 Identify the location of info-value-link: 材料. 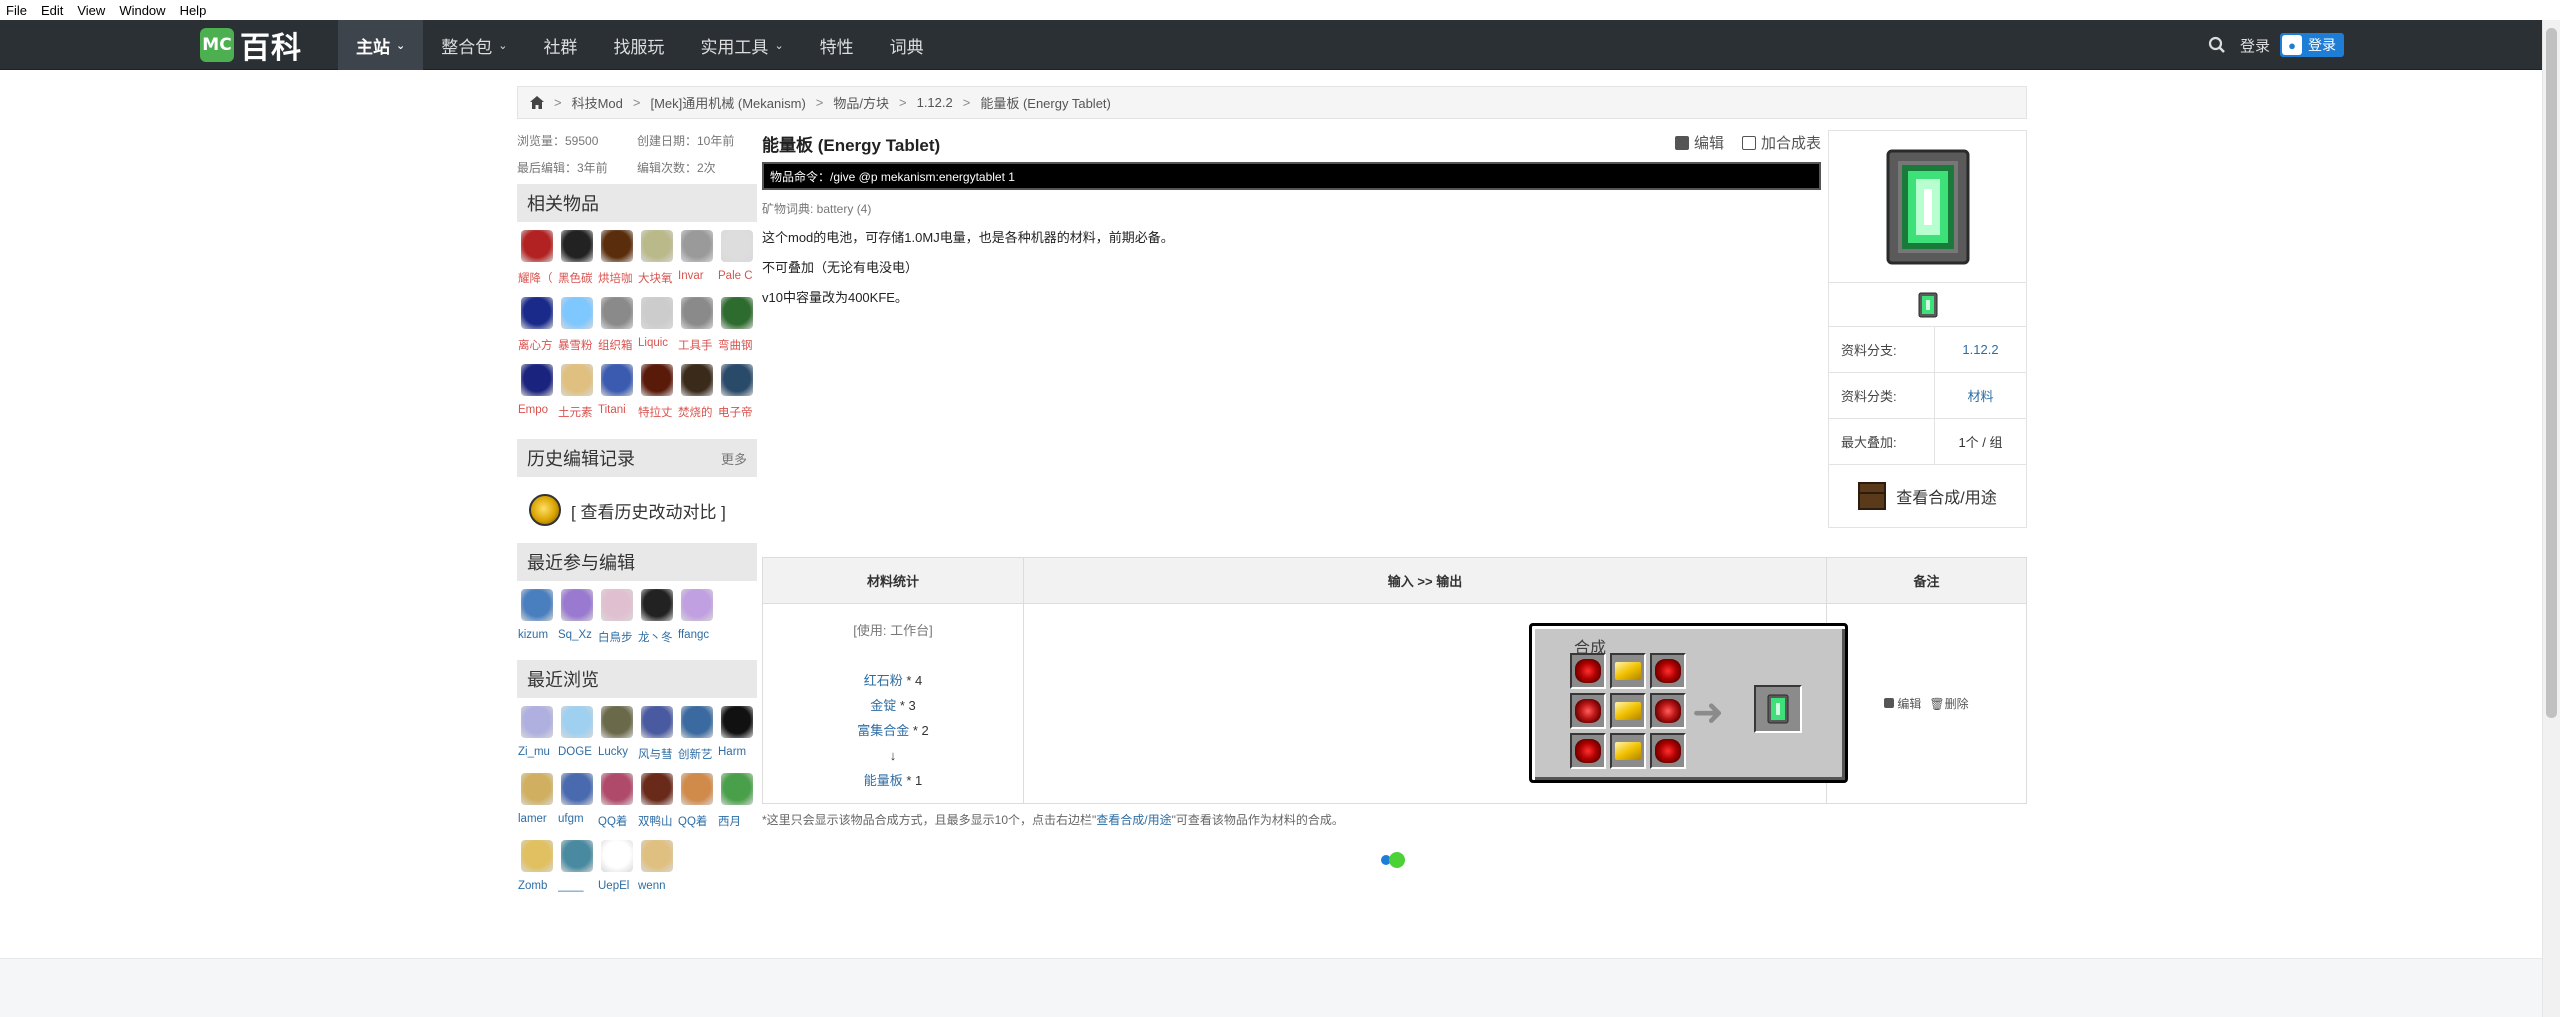
(1980, 395).